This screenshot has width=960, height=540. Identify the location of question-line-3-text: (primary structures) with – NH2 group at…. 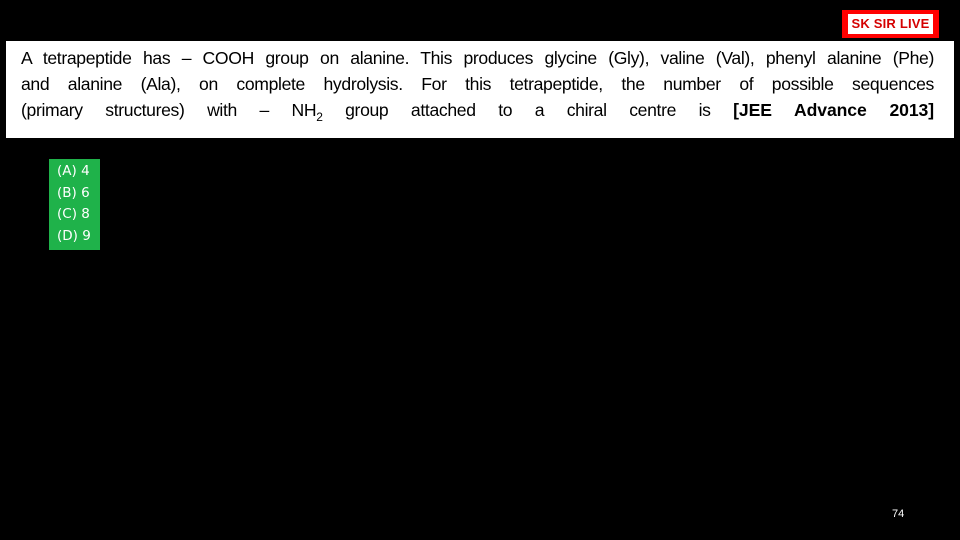
(366, 111).